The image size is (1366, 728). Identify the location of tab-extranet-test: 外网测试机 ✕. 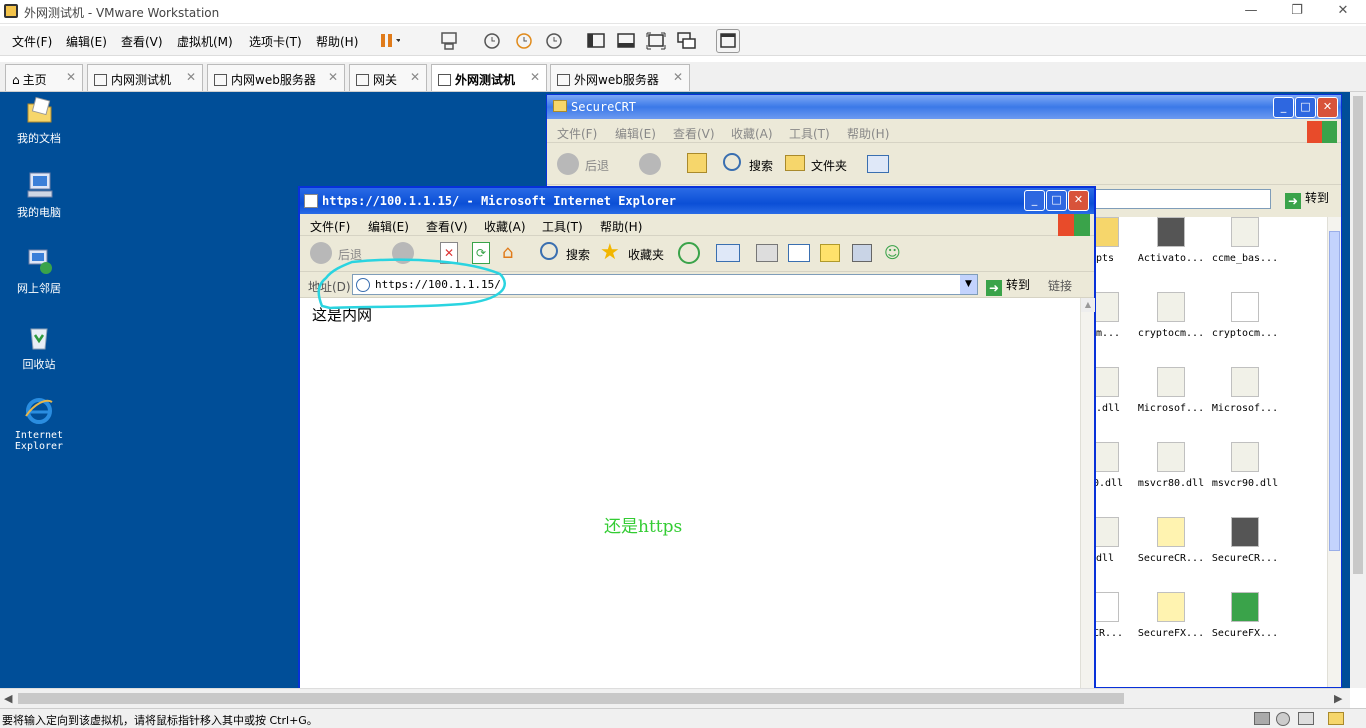
(489, 77).